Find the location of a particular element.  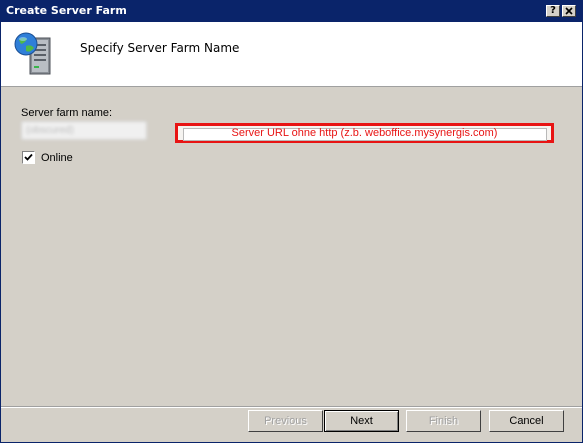

title-bar: Create Server Farm ? is located at coordinates (291, 11).